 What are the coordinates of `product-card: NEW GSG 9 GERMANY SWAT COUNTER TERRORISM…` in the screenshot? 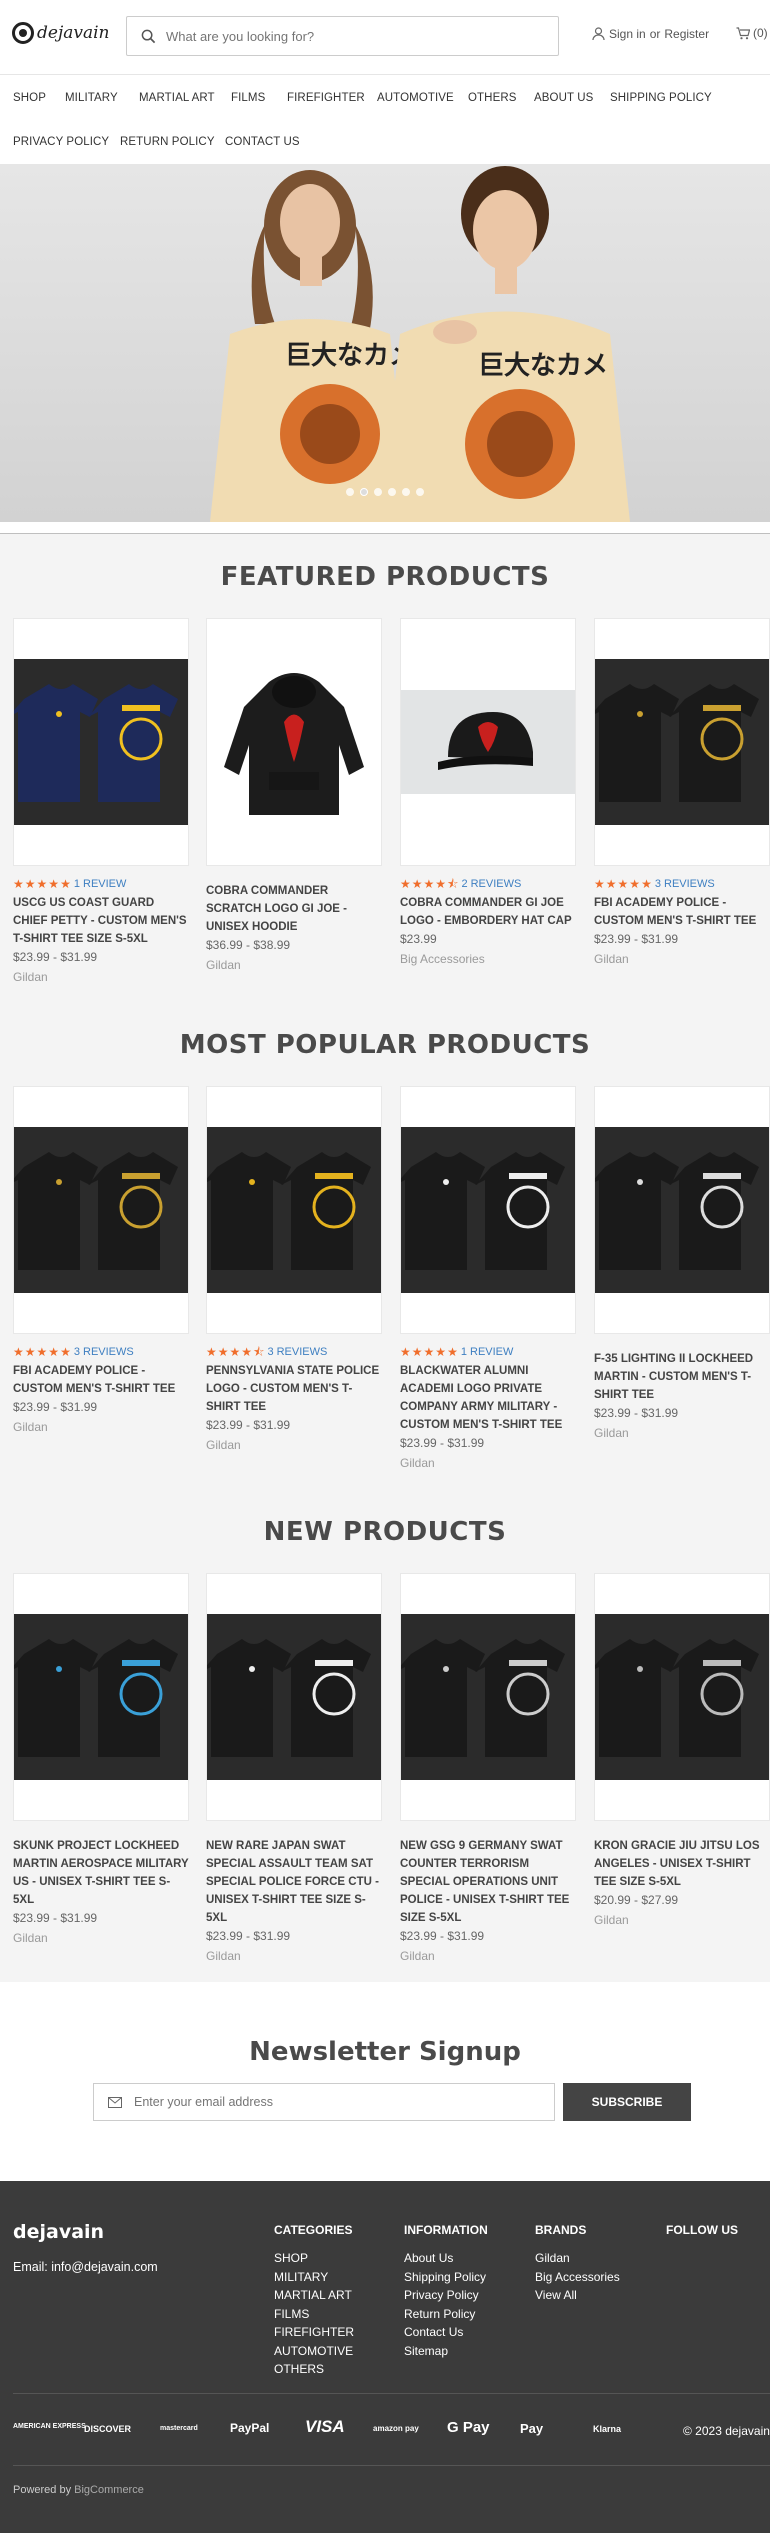 It's located at (488, 1768).